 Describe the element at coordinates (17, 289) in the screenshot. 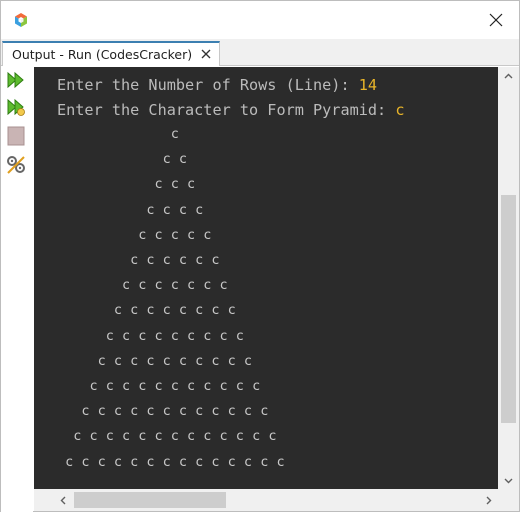

I see `output-toolbar` at that location.